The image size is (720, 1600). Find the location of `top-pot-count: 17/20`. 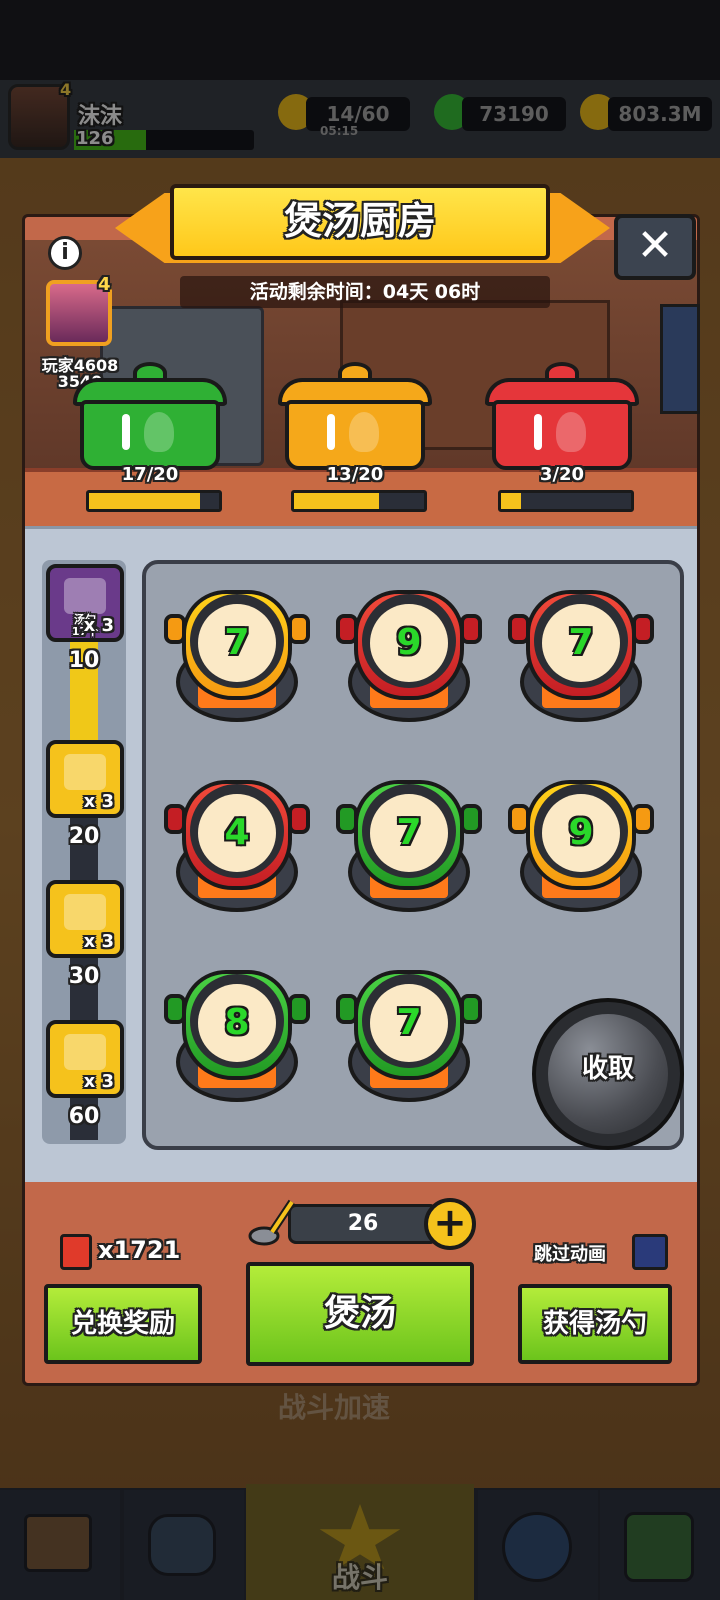

top-pot-count: 17/20 is located at coordinates (150, 474).